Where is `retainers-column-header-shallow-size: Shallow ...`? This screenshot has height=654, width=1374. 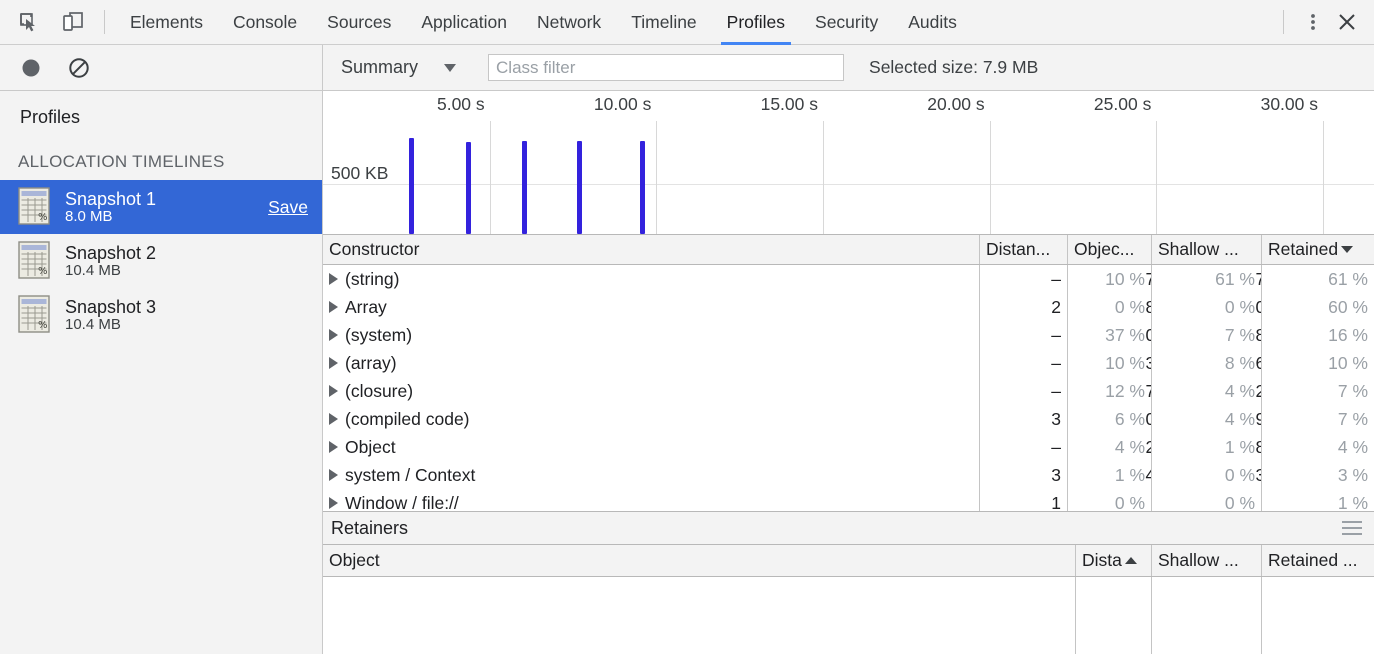 retainers-column-header-shallow-size: Shallow ... is located at coordinates (1207, 560).